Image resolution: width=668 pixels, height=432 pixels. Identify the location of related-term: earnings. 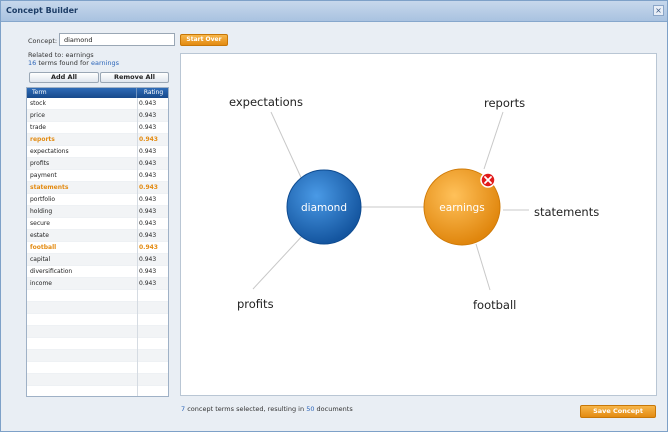
(79, 55).